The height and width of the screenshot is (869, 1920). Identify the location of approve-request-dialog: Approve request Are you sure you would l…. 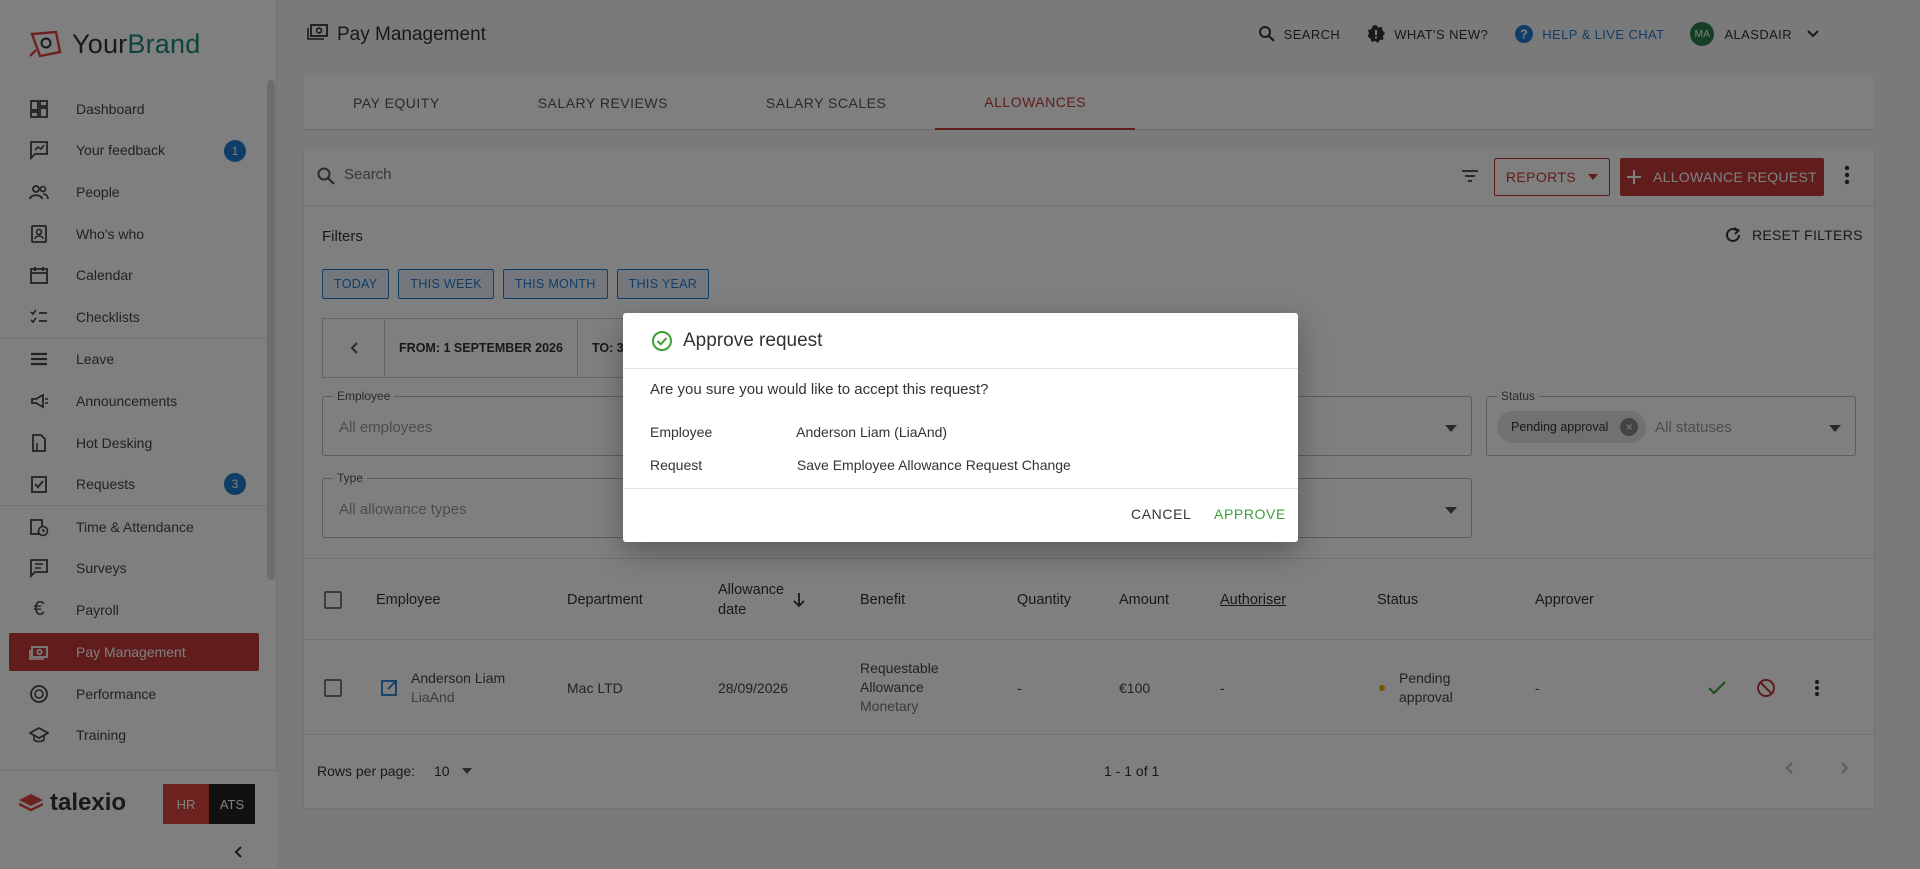
(960, 427).